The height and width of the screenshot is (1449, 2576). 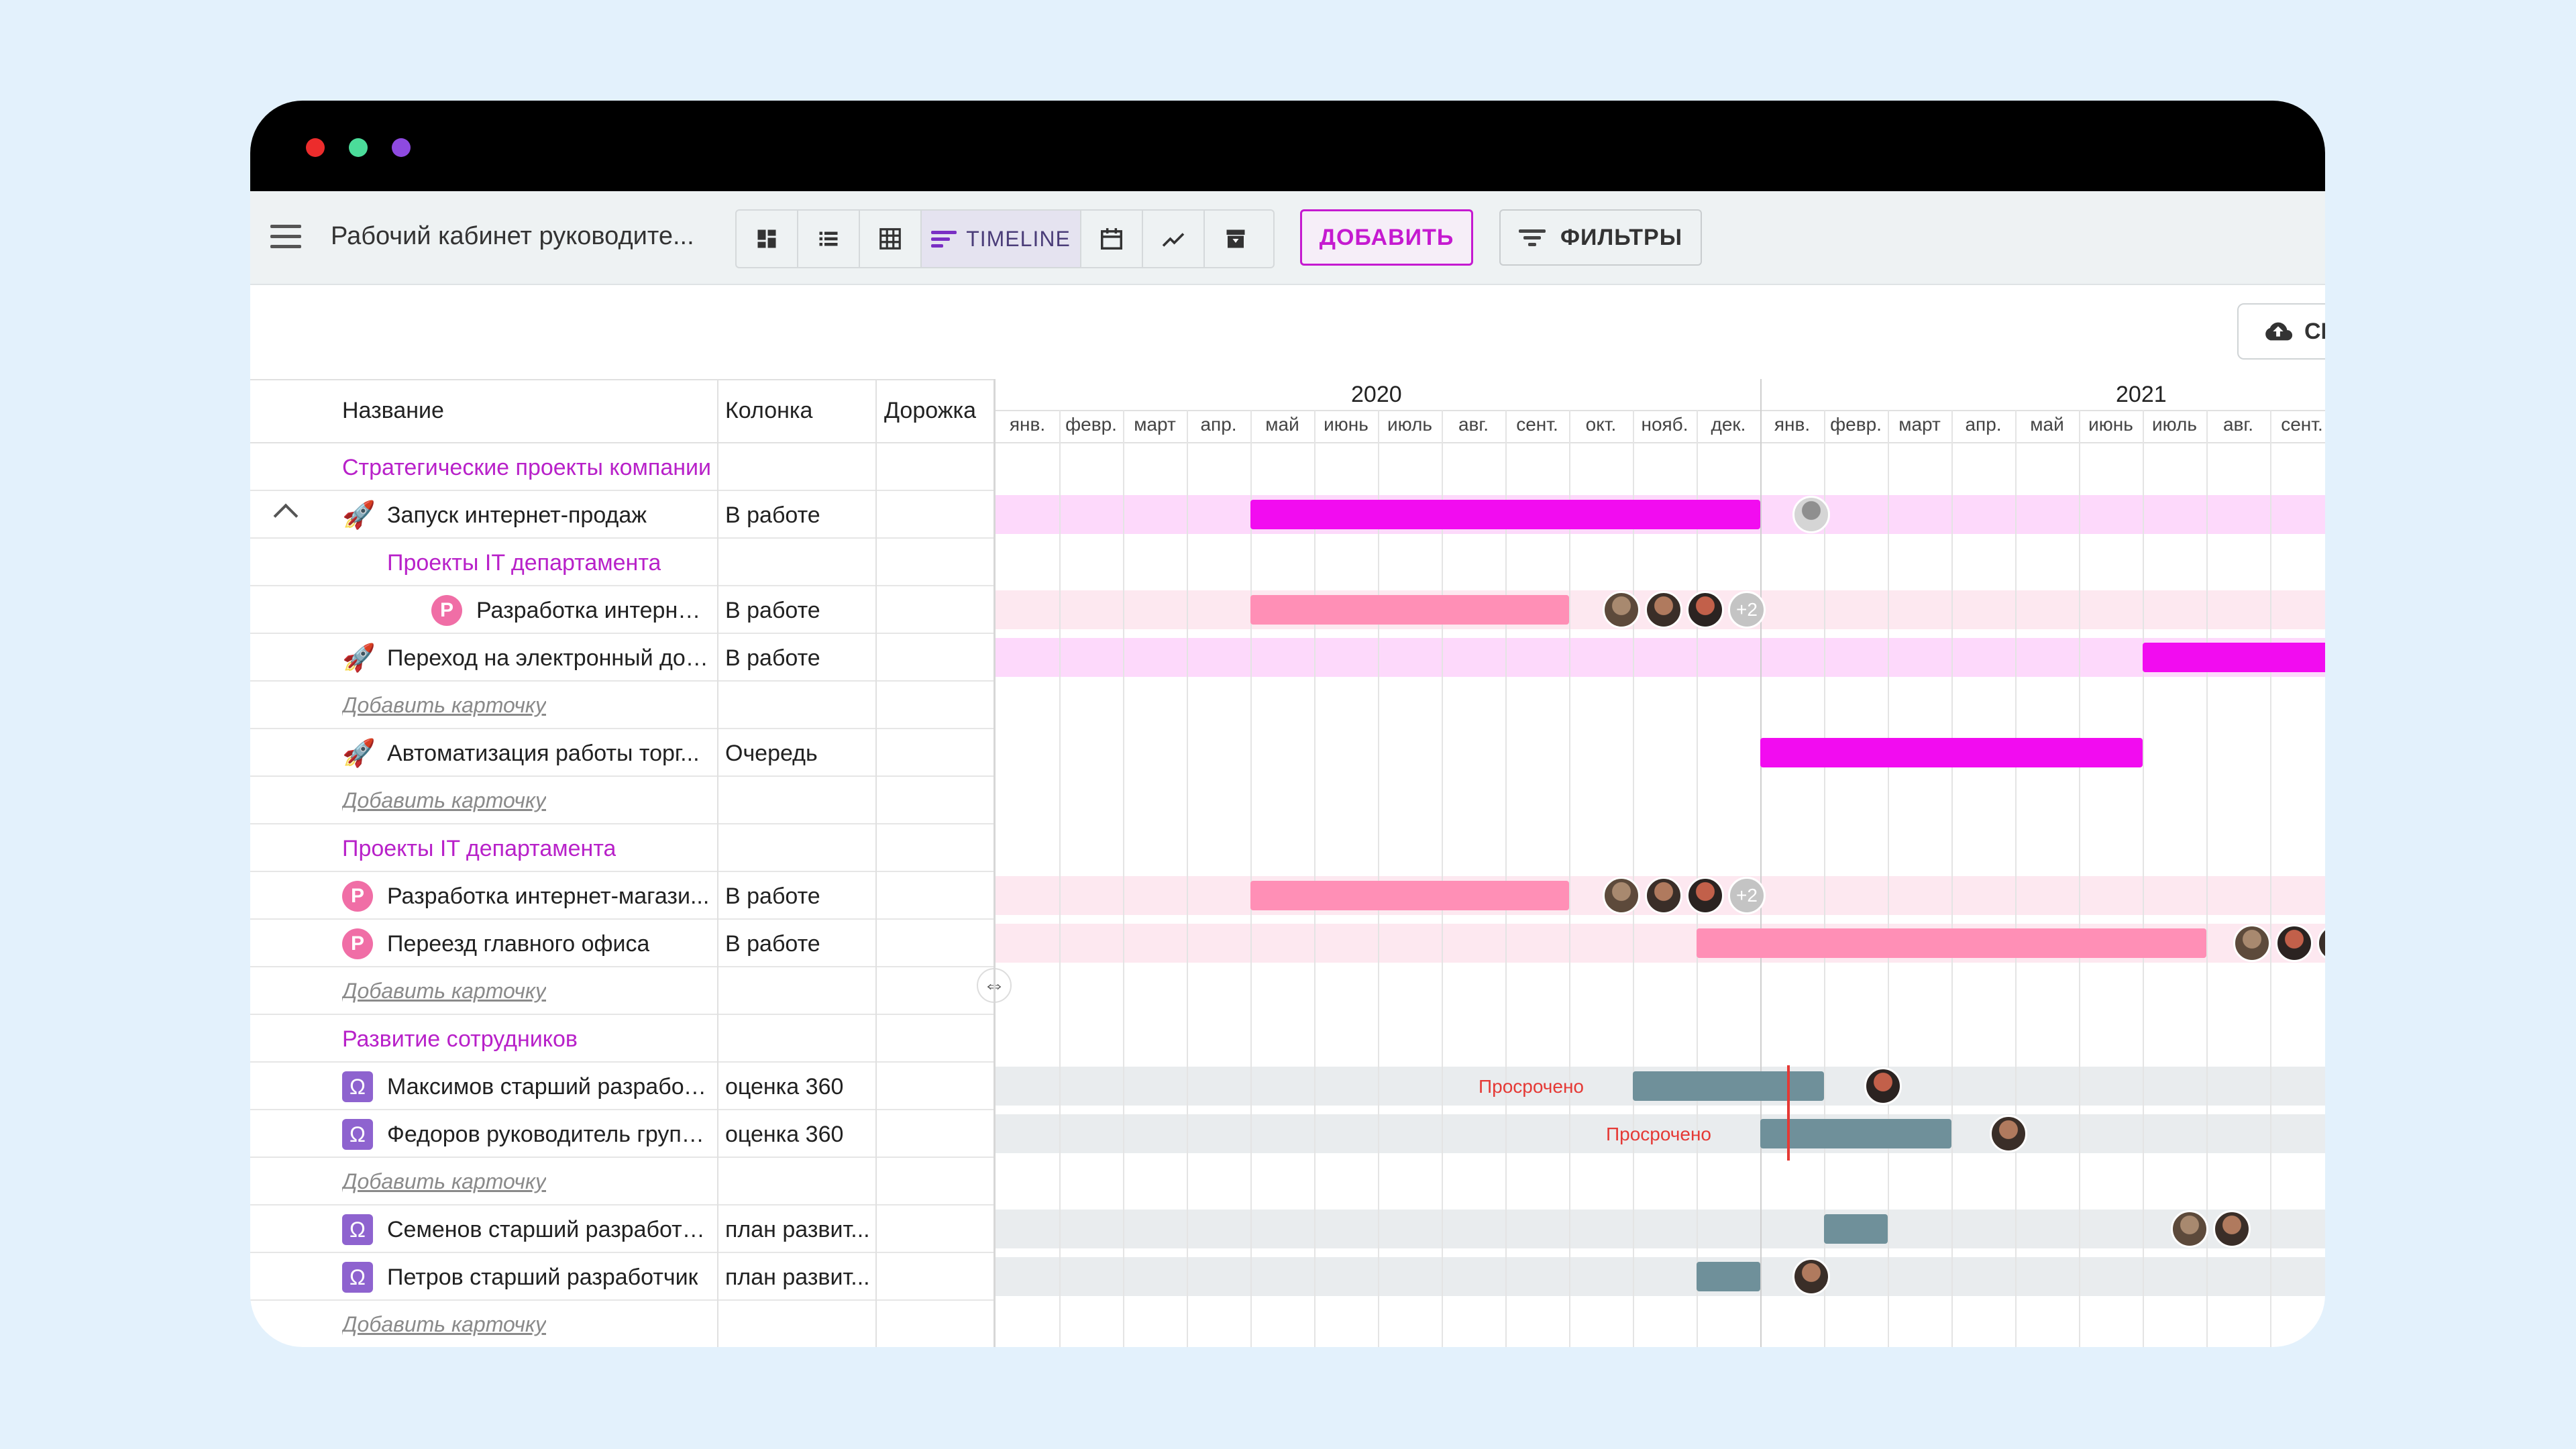 What do you see at coordinates (315, 147) in the screenshot?
I see `window-close-dot` at bounding box center [315, 147].